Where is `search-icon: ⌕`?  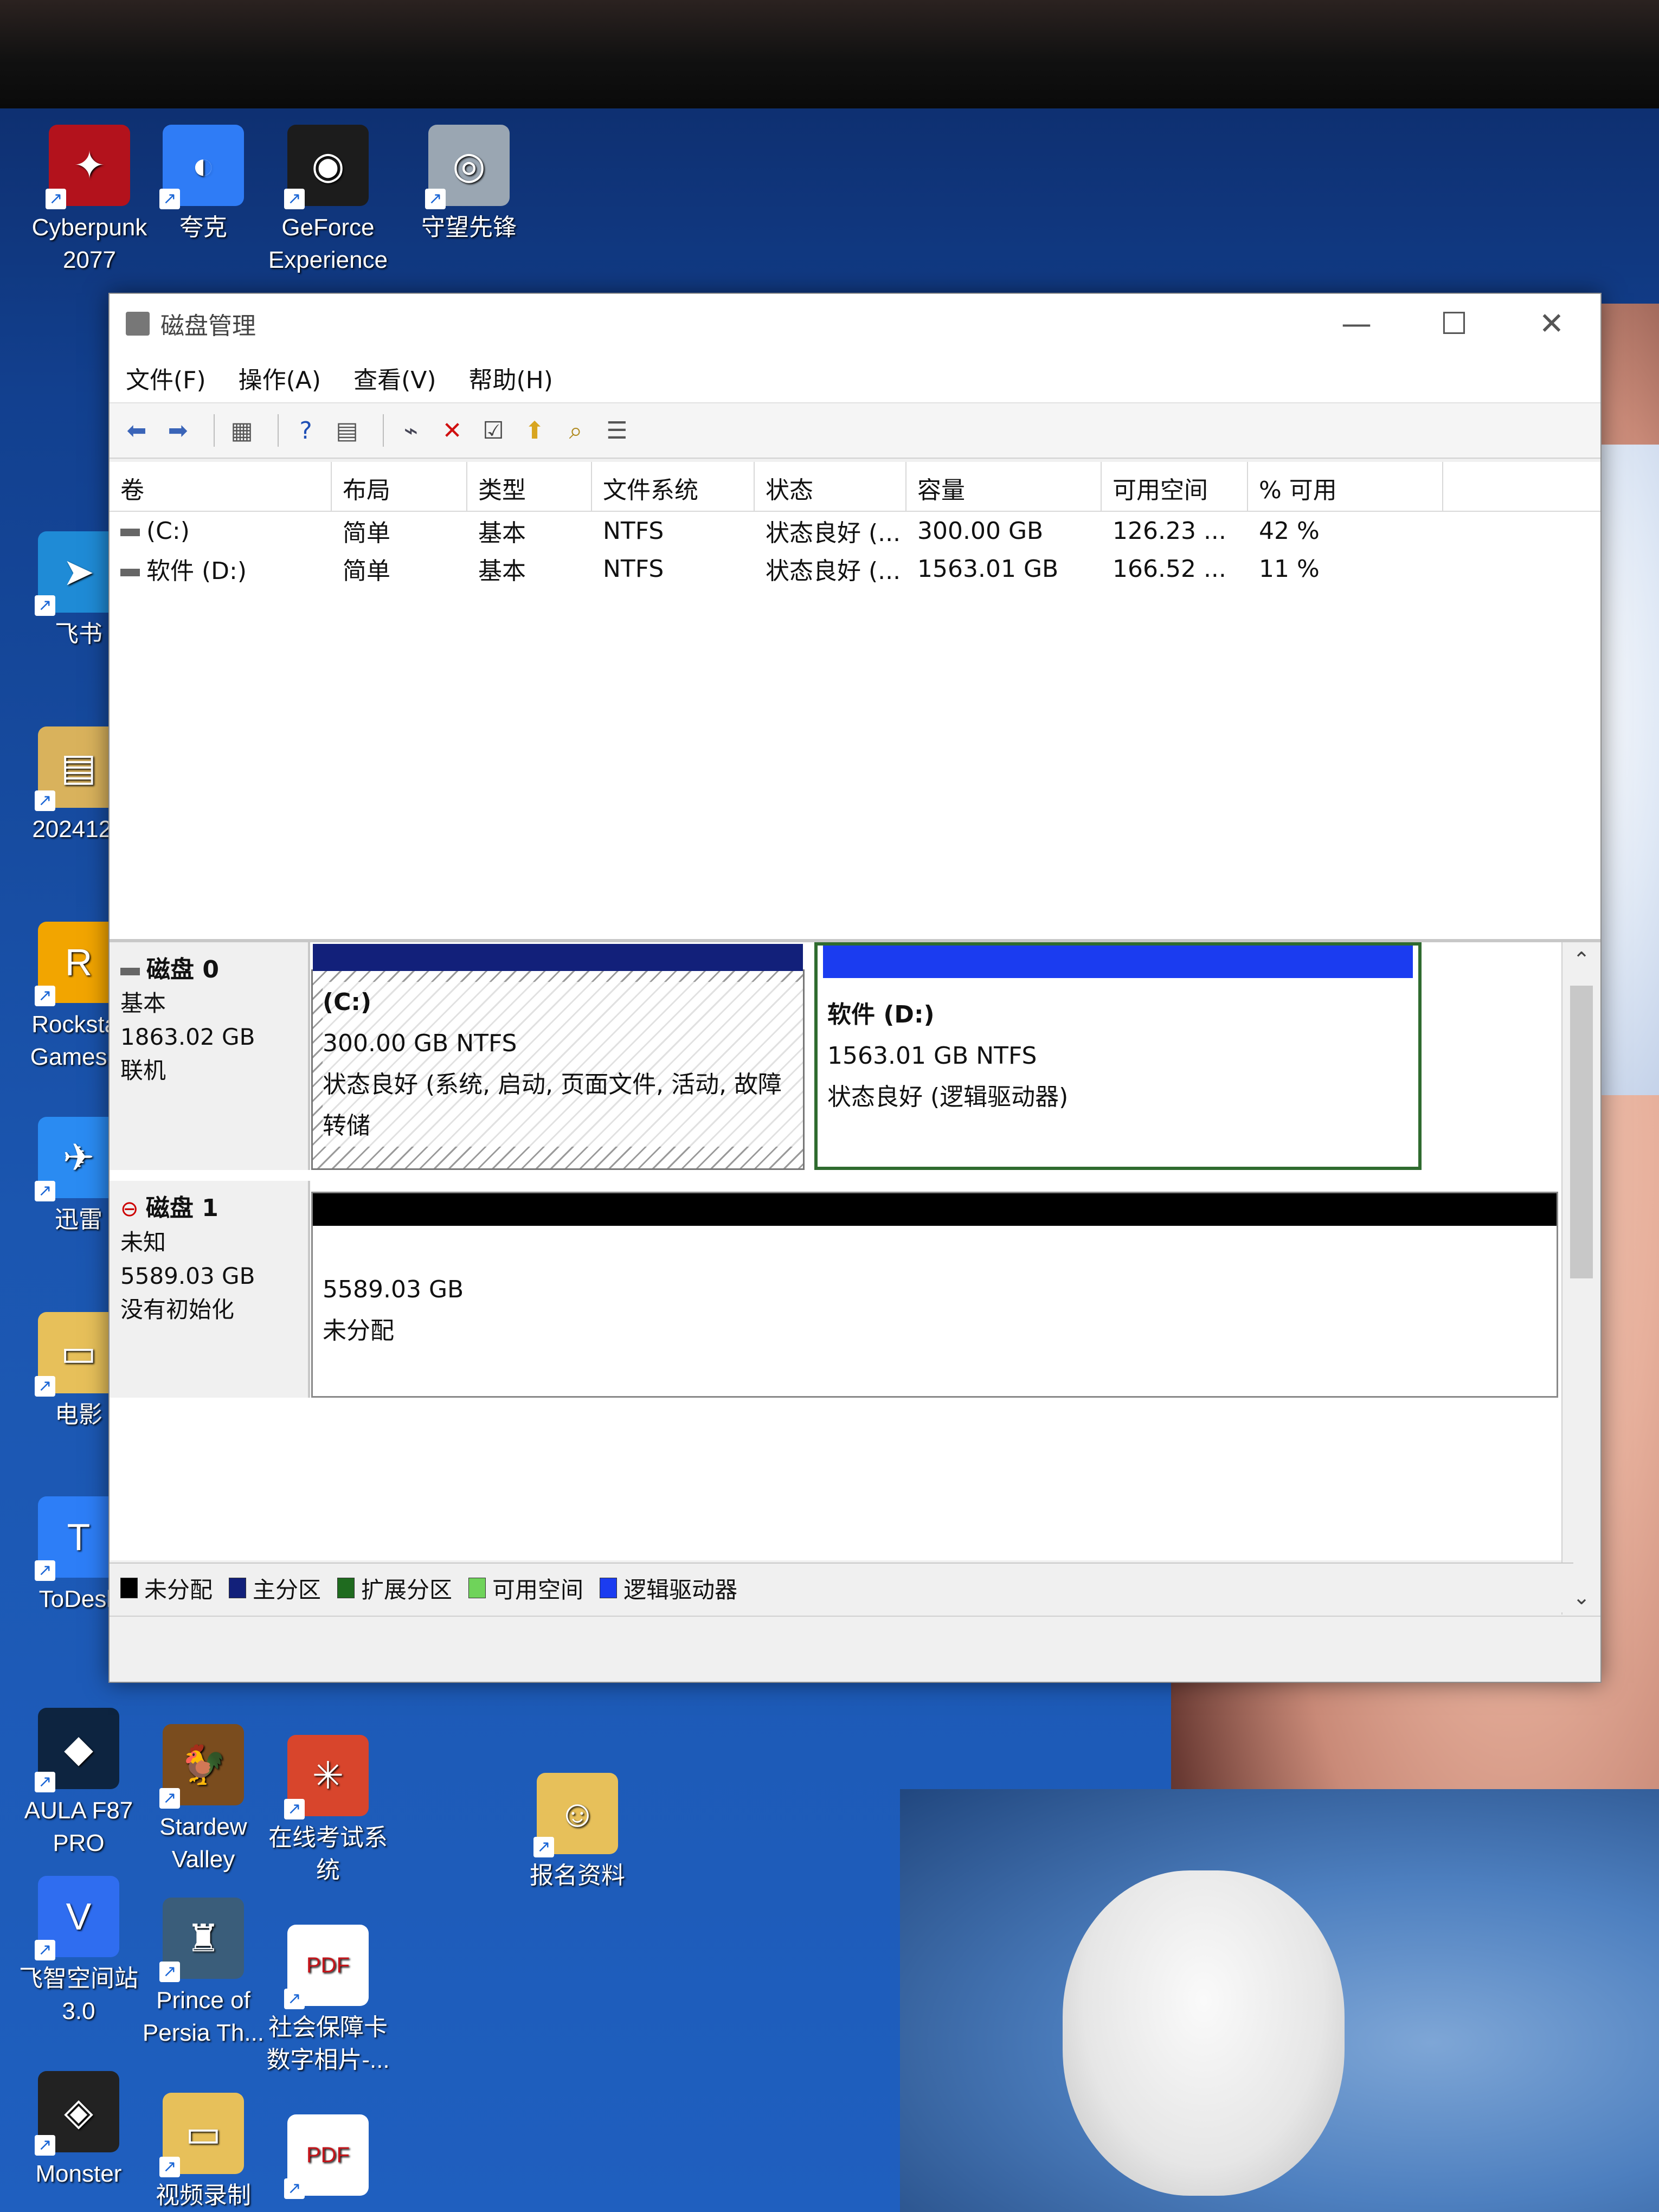
search-icon: ⌕ is located at coordinates (576, 430).